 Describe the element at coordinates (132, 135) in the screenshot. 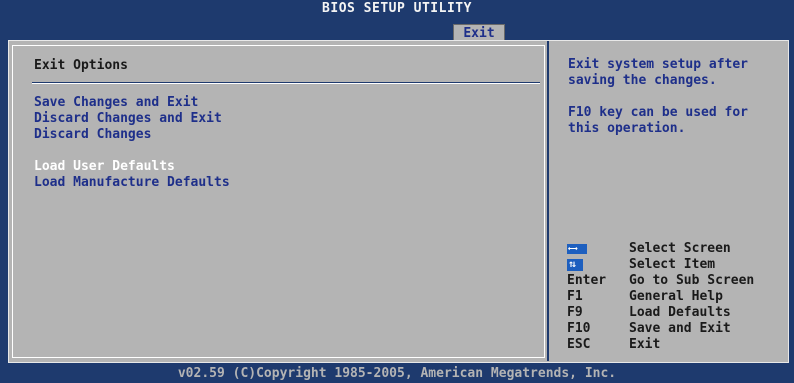

I see `menu-item-discard-changes: Discard Changes` at that location.